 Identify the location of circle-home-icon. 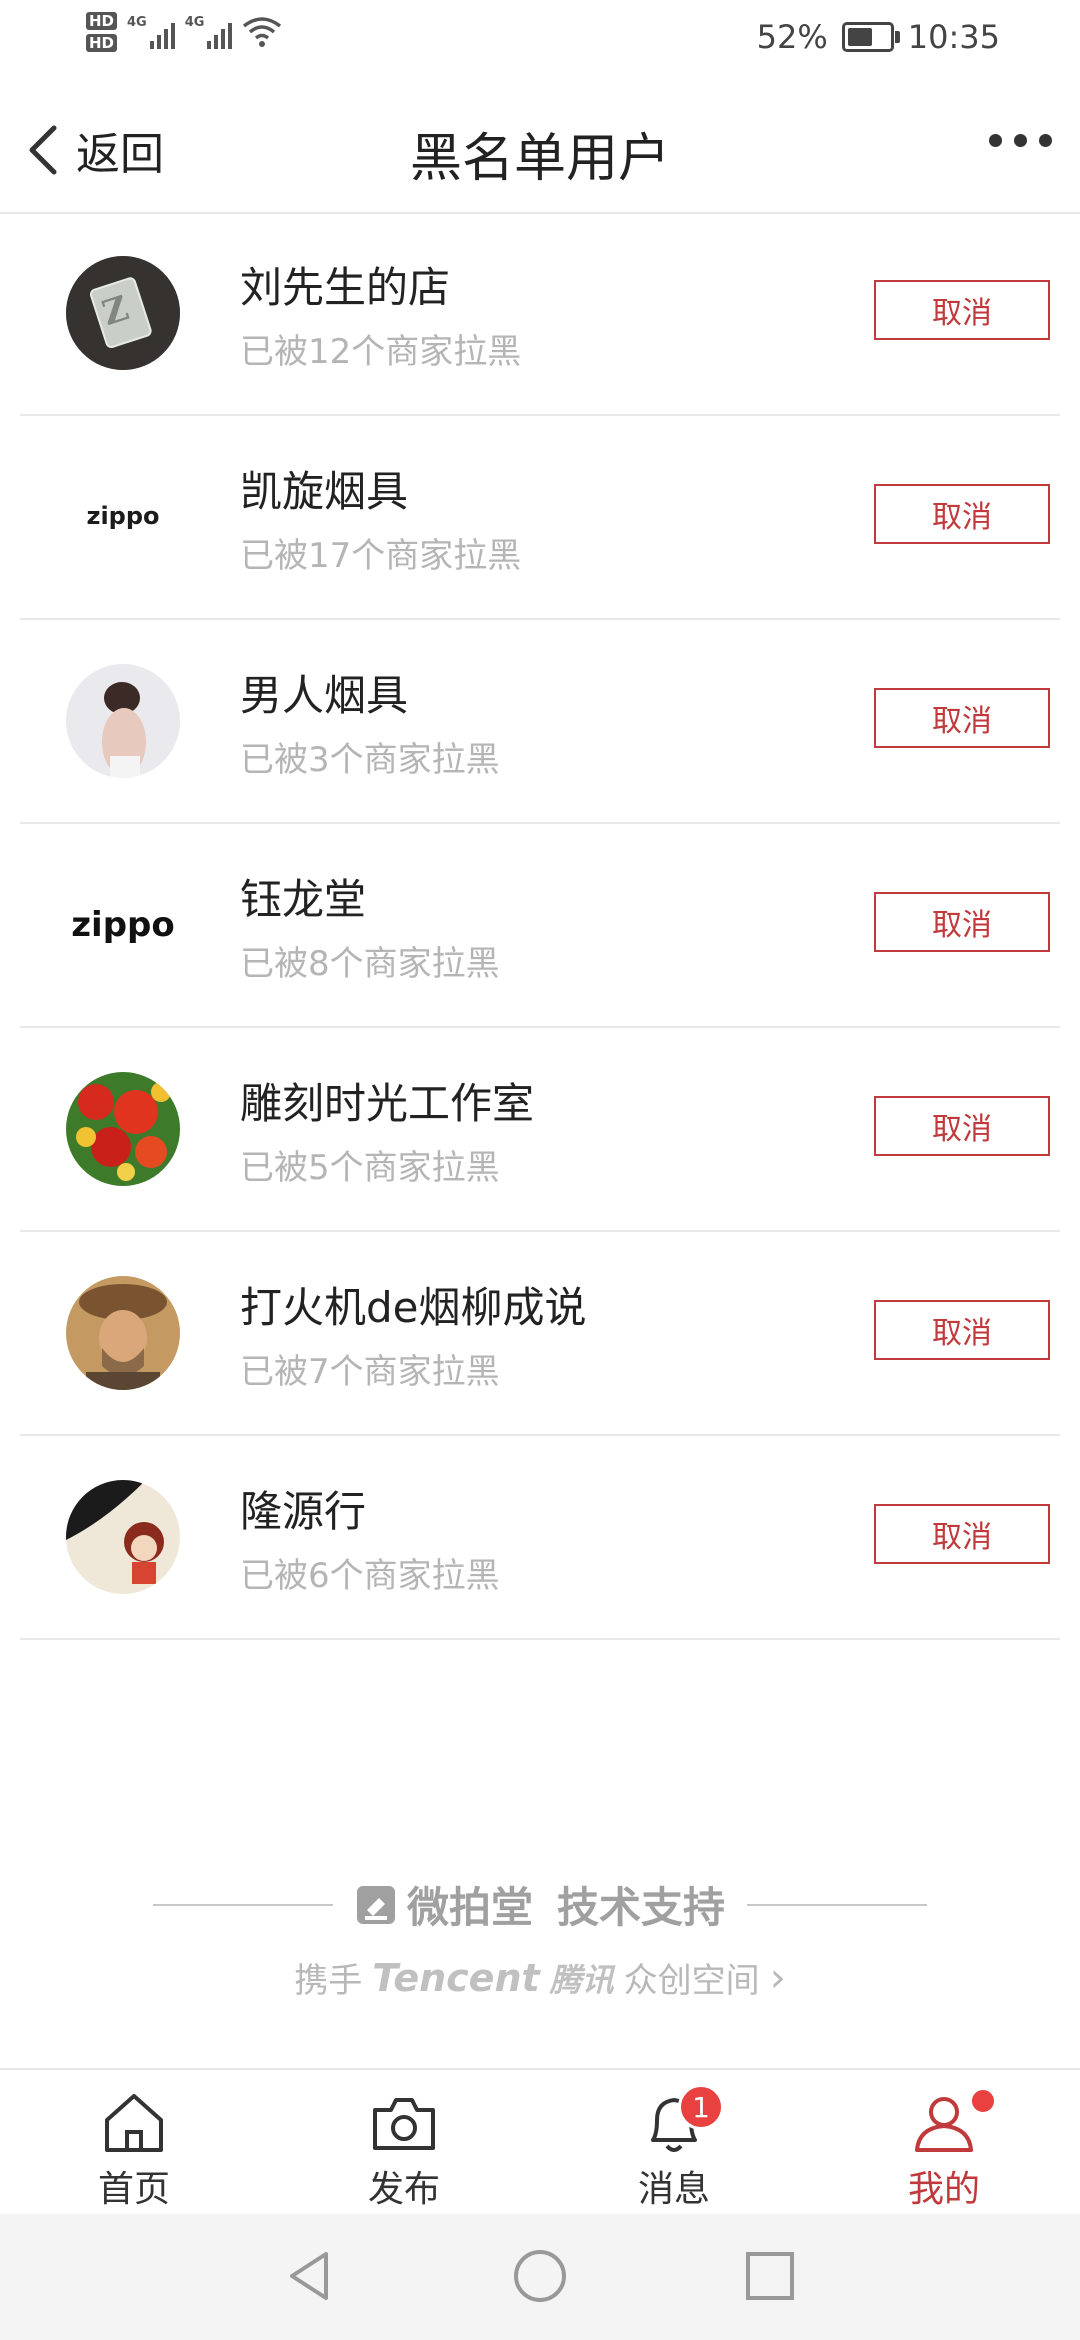
(540, 2276).